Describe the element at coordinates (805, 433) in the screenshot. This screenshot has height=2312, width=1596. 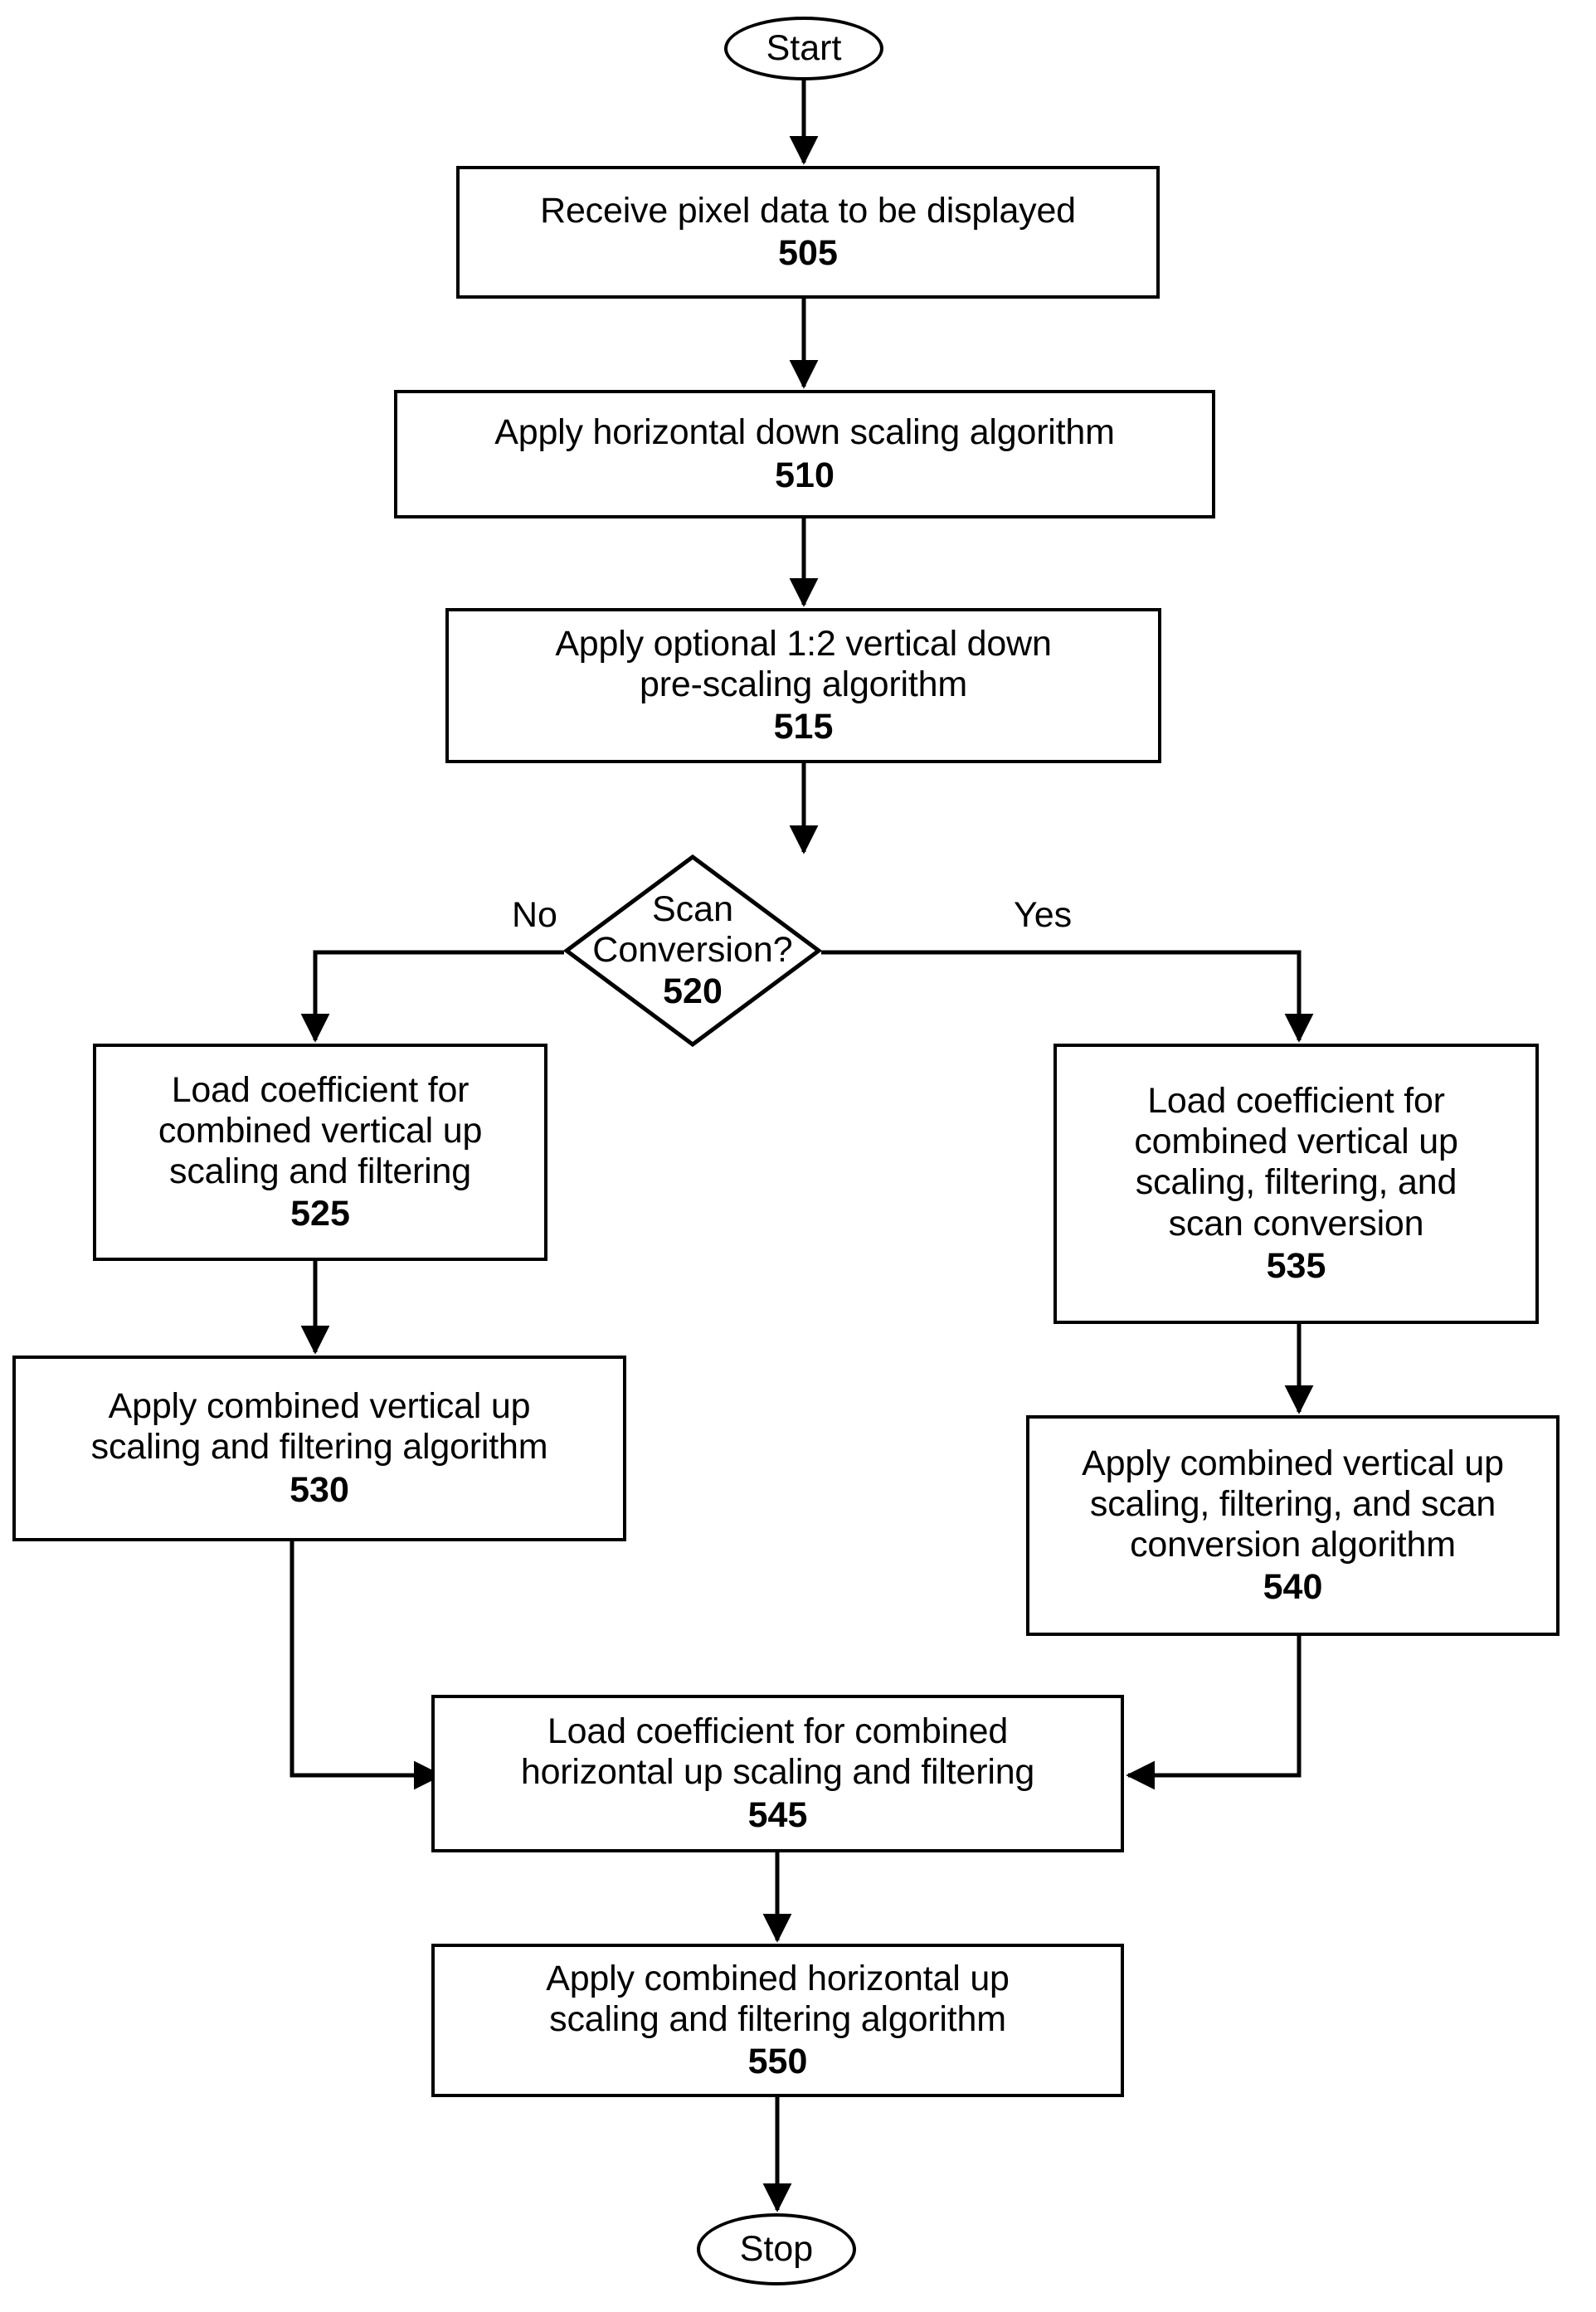
I see `node-510-text: Apply horizontal down scaling algorithm` at that location.